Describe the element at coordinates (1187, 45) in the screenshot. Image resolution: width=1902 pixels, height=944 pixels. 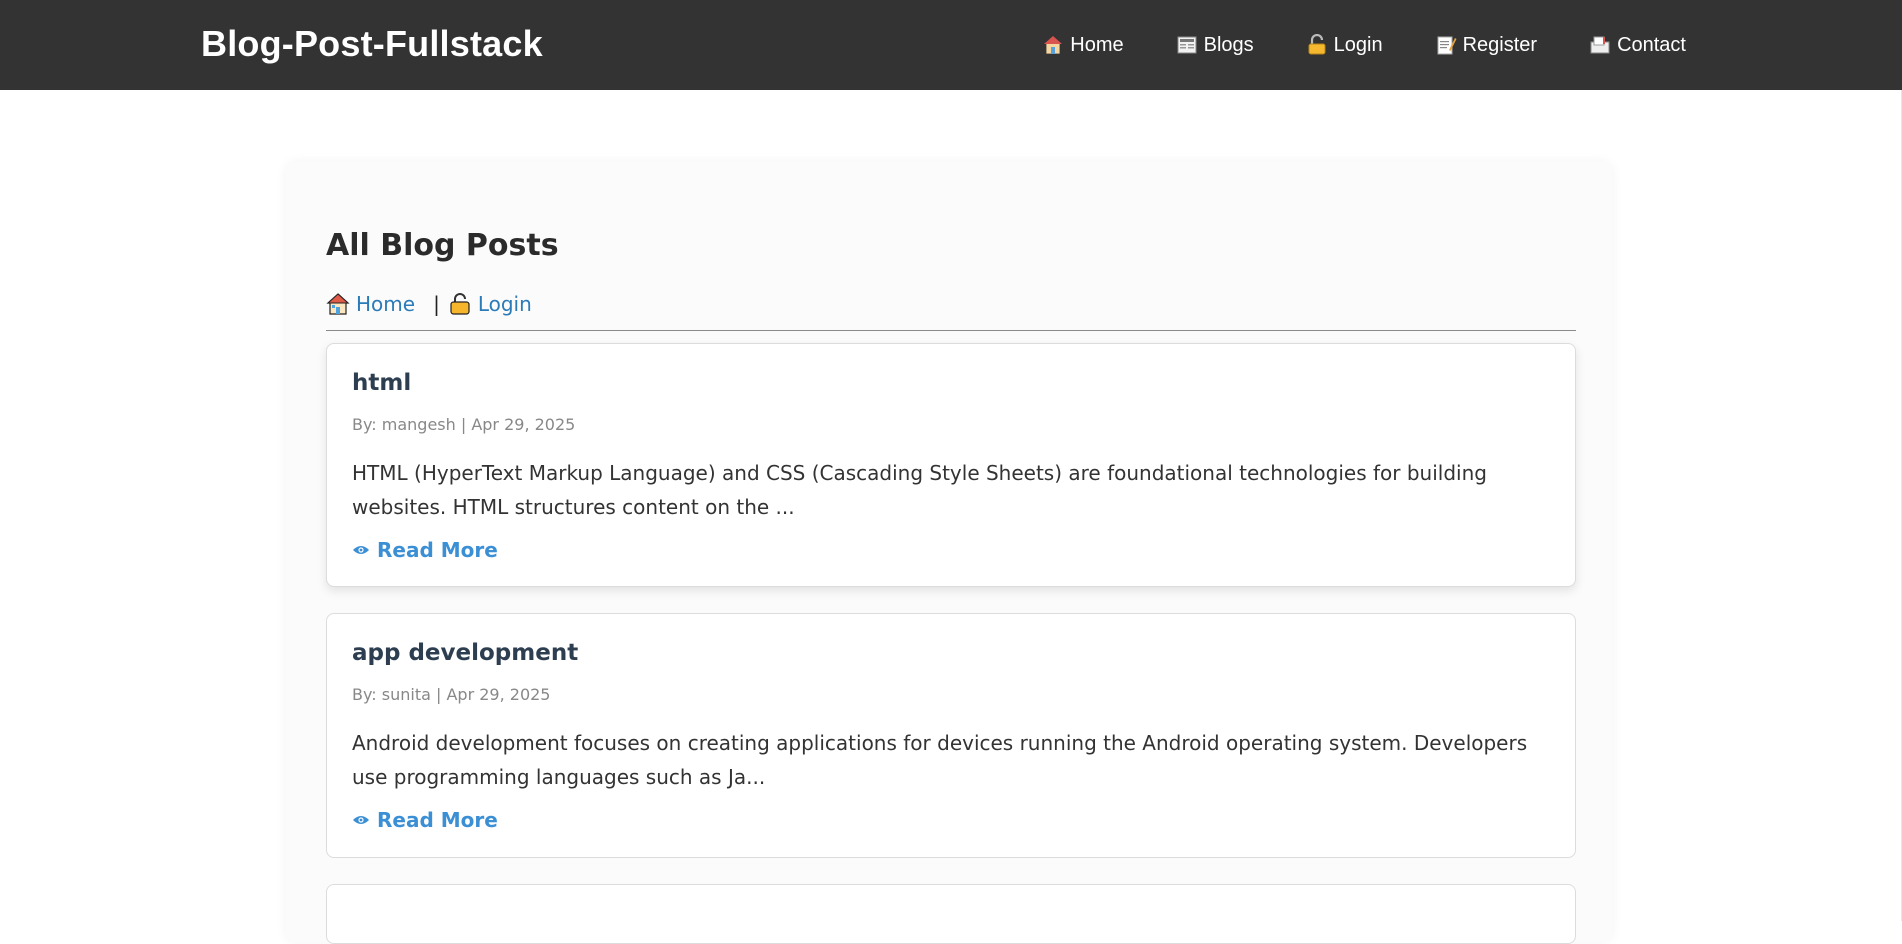
I see `newspaper-icon` at that location.